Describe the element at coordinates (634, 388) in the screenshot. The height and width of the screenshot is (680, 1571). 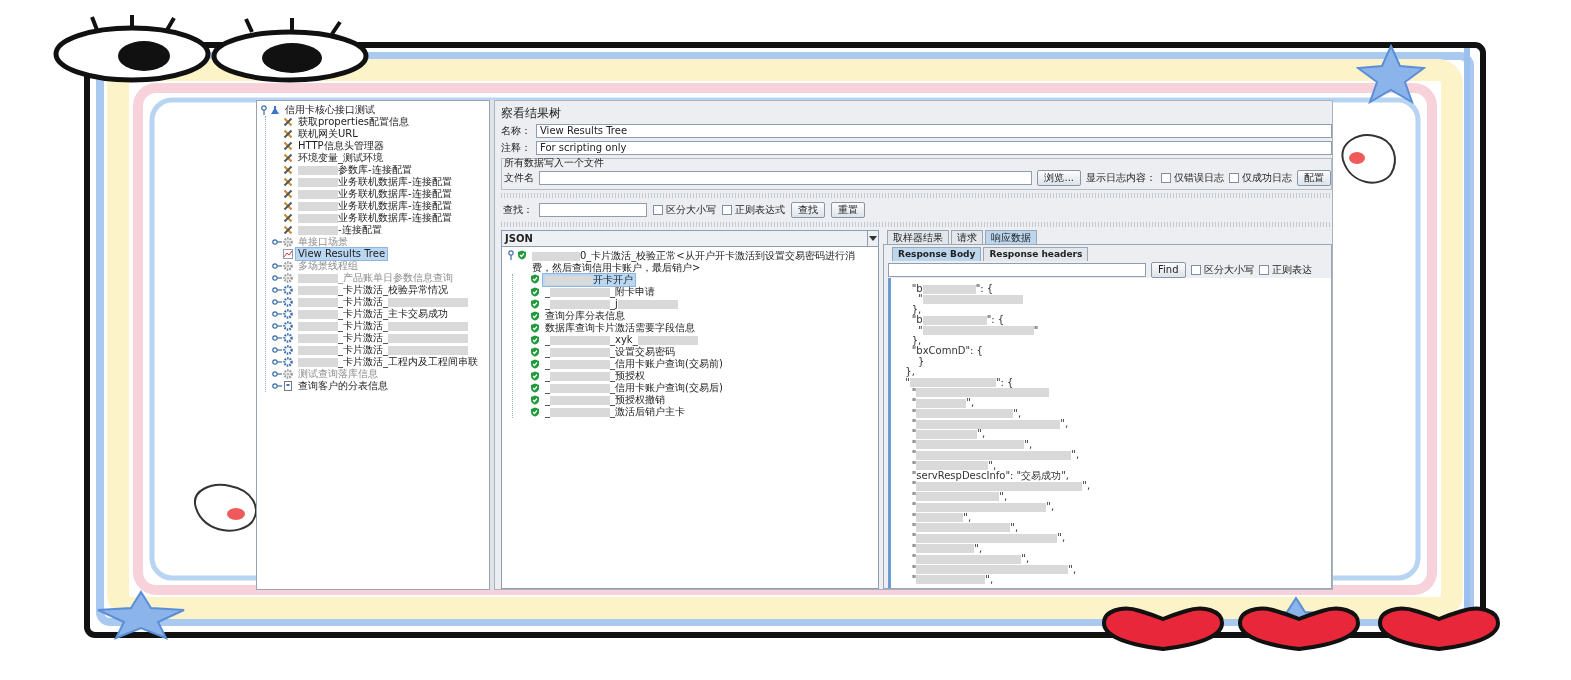
I see `result-item: _ _信用卡账户查询(交易后)` at that location.